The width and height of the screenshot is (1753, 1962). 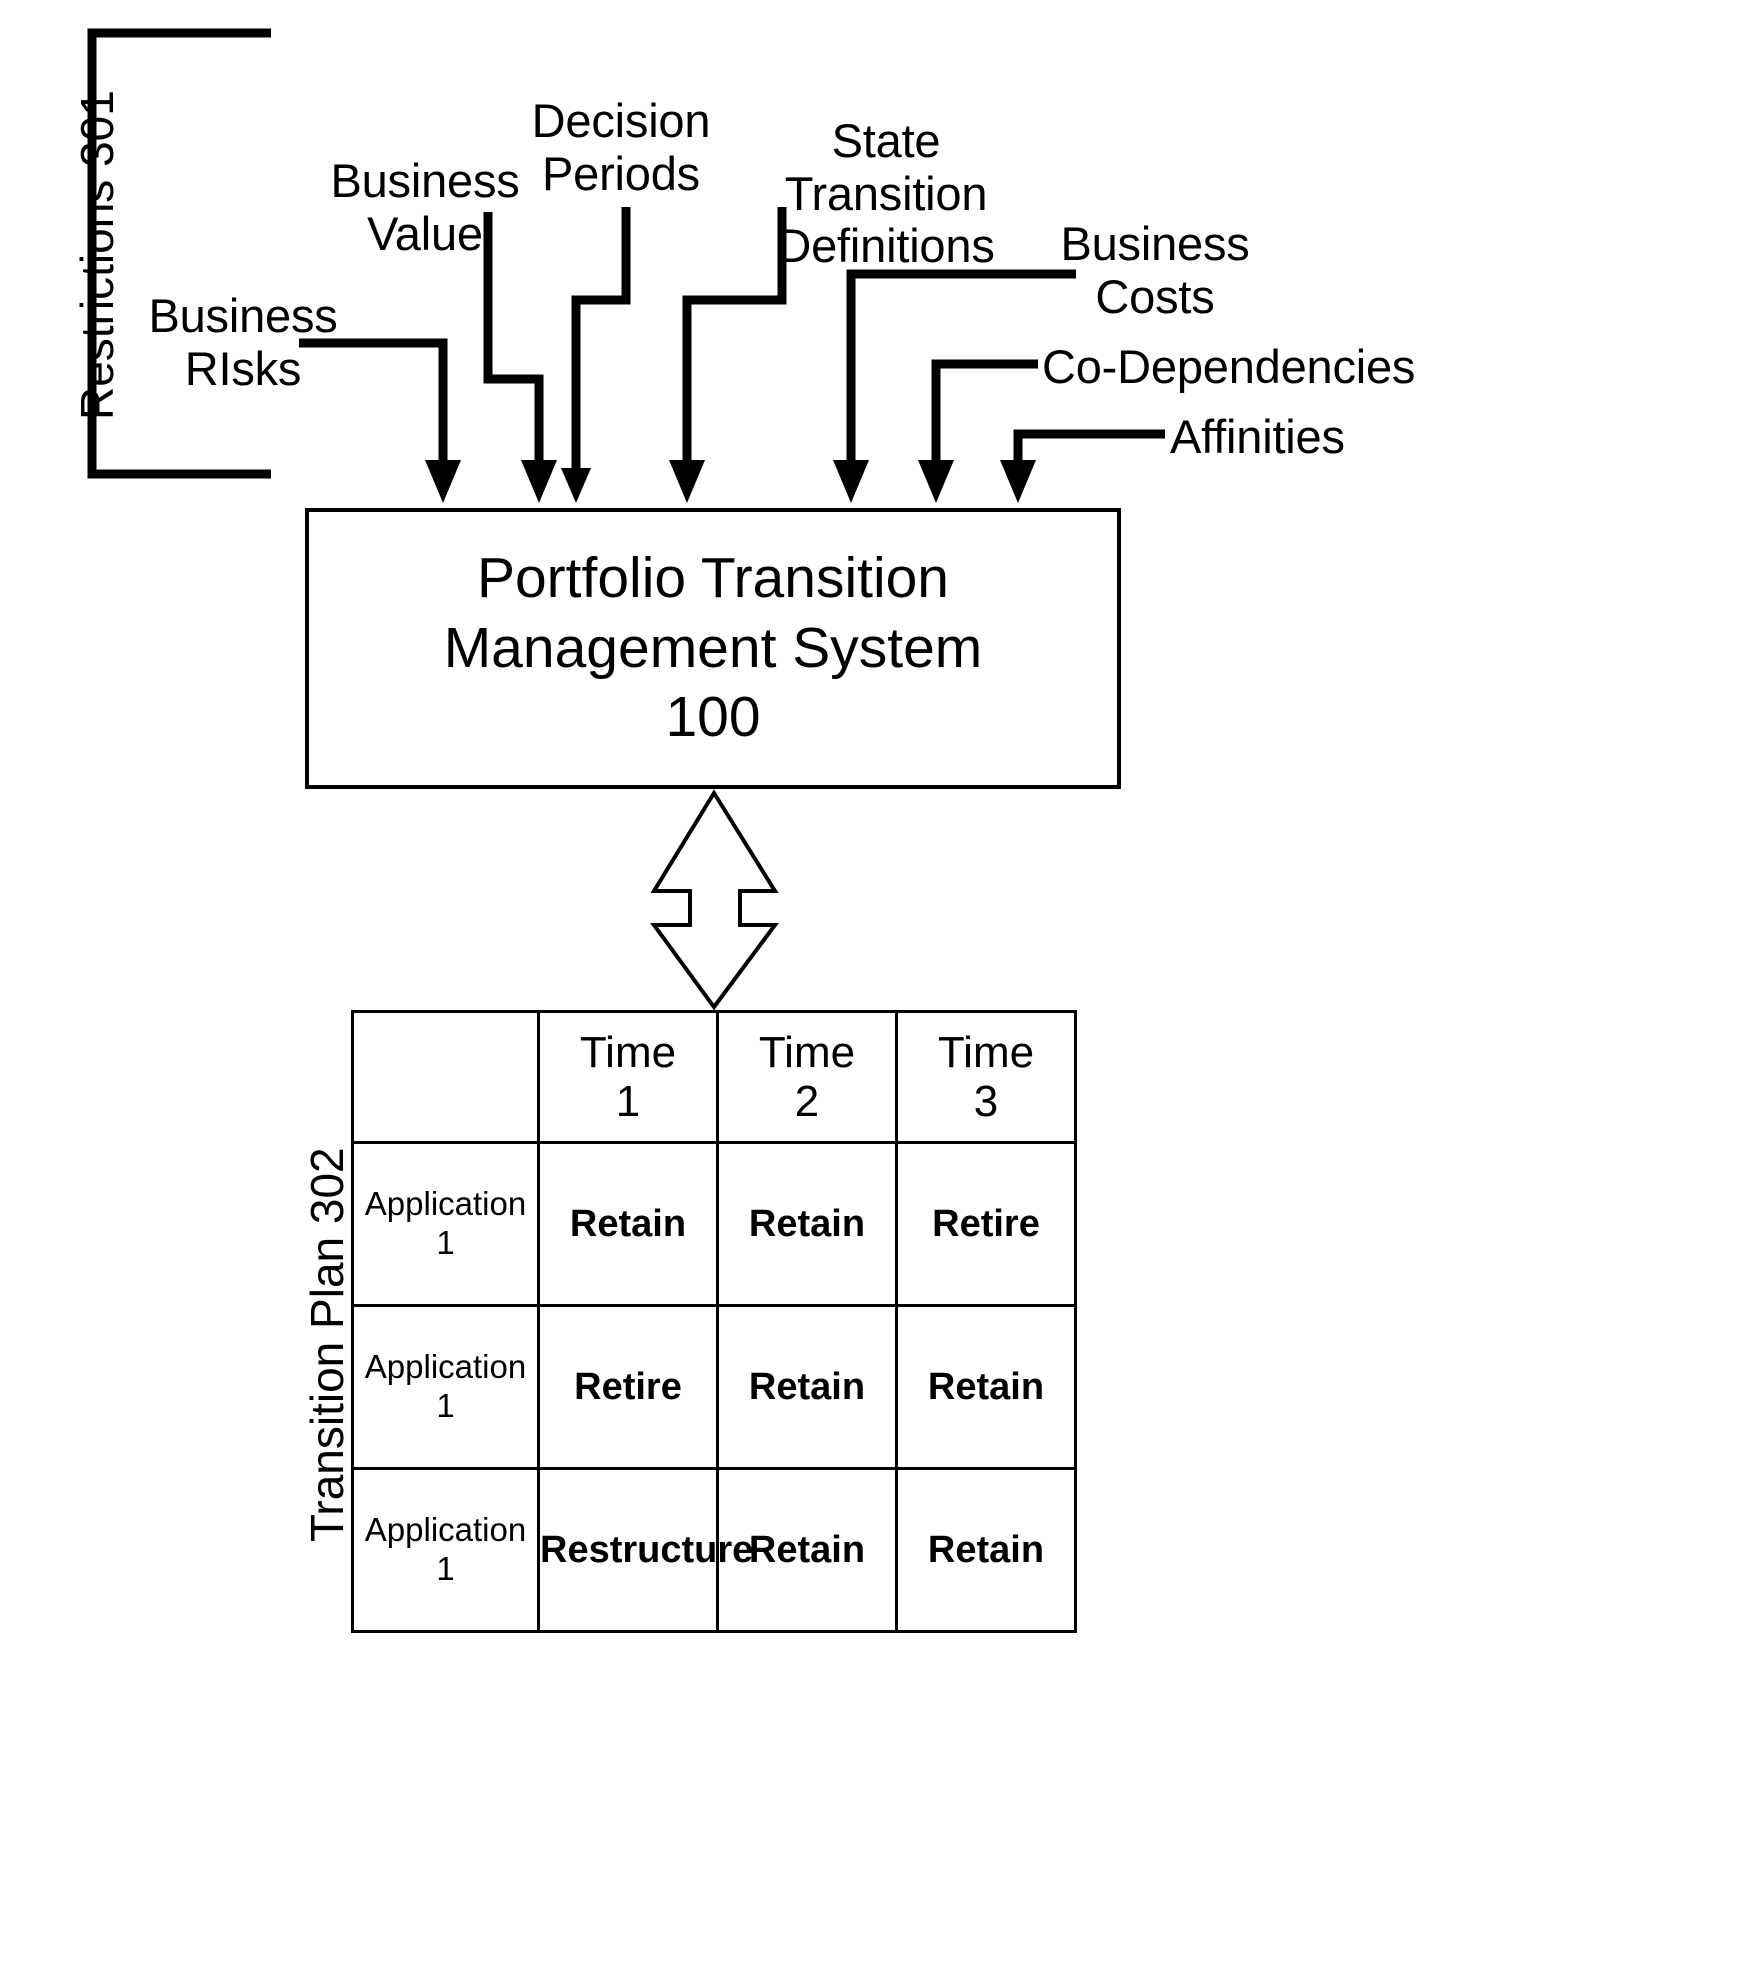 I want to click on table-row: Application 1 Restructure Retain Retain, so click(x=714, y=1550).